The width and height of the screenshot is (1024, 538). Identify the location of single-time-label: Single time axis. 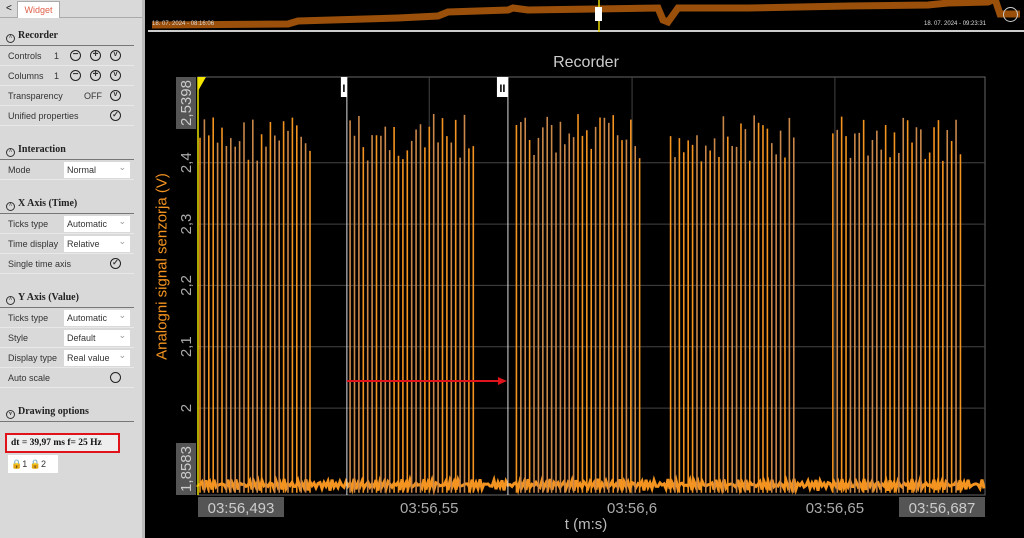
(40, 264).